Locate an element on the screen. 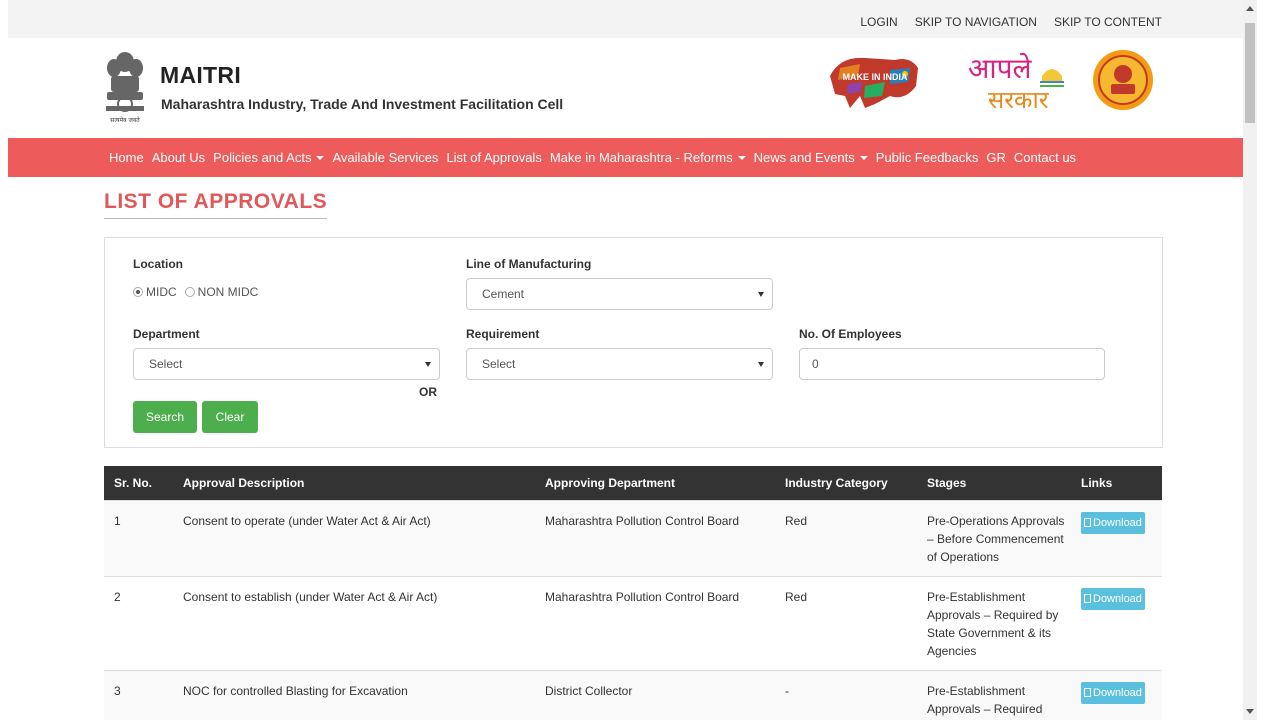 The height and width of the screenshot is (720, 1271). nav-item-label: Policies and Acts is located at coordinates (262, 157).